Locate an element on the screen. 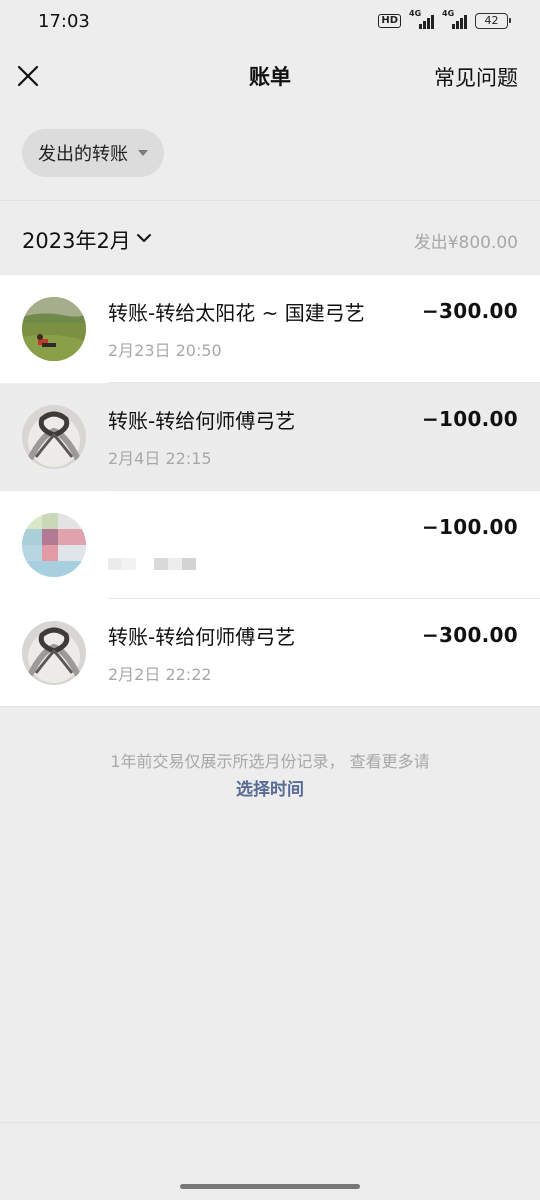 The image size is (540, 1200). transaction-row: 转账-转给太阳花 ~ 国建弓艺 2月23日 20:50 −300.00 is located at coordinates (270, 329).